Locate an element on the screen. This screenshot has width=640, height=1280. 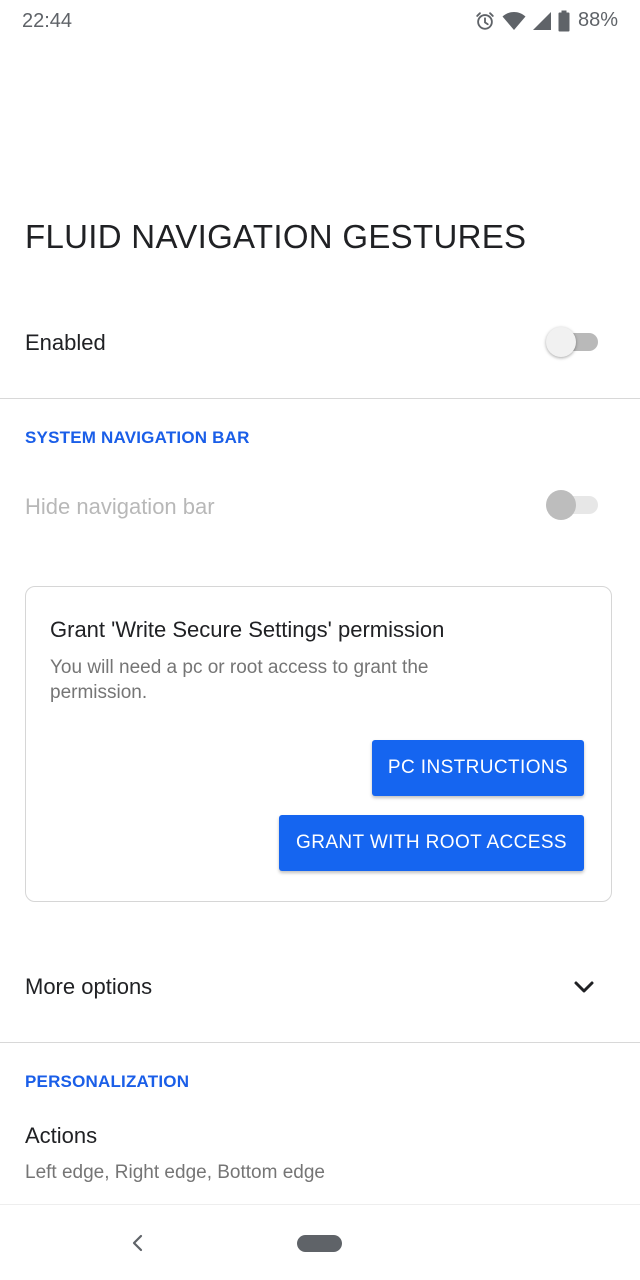
signal-icon is located at coordinates (542, 21).